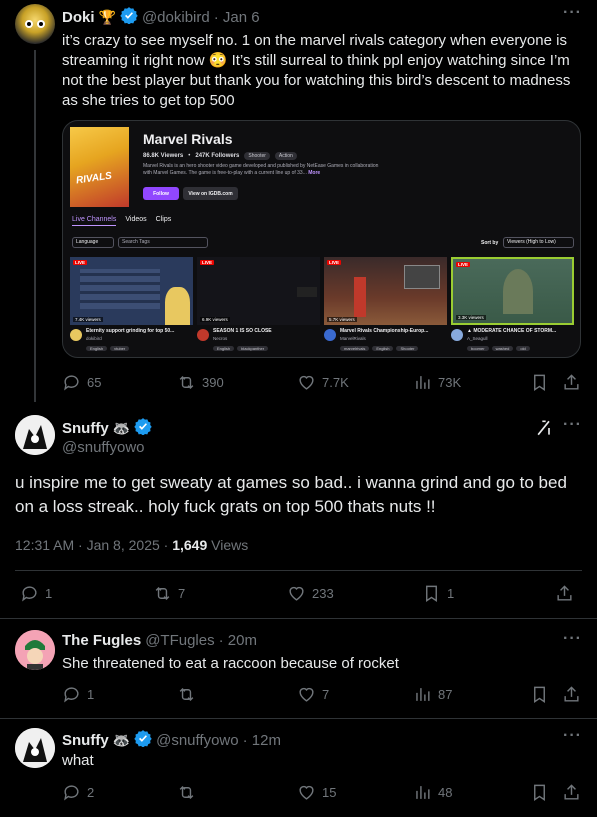  I want to click on stream-thumbnail: LIVE 6.9K viewers, so click(258, 291).